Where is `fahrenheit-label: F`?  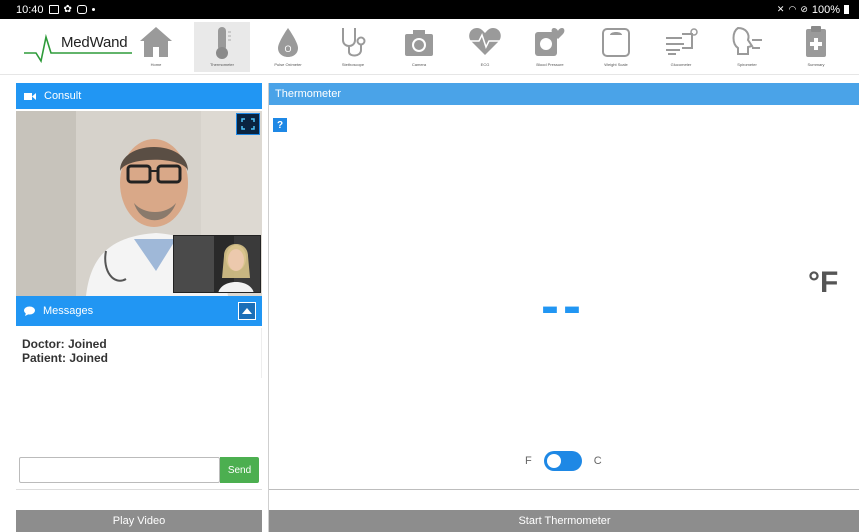 fahrenheit-label: F is located at coordinates (528, 461).